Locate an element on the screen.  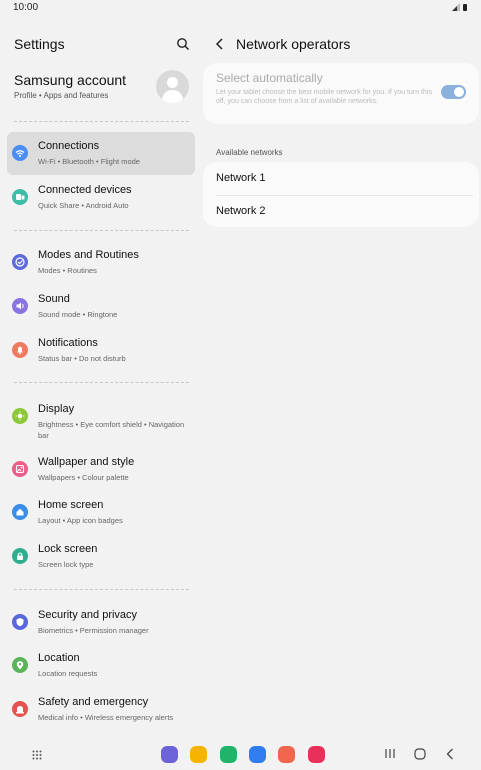
network-item: Network 2 is located at coordinates (241, 211).